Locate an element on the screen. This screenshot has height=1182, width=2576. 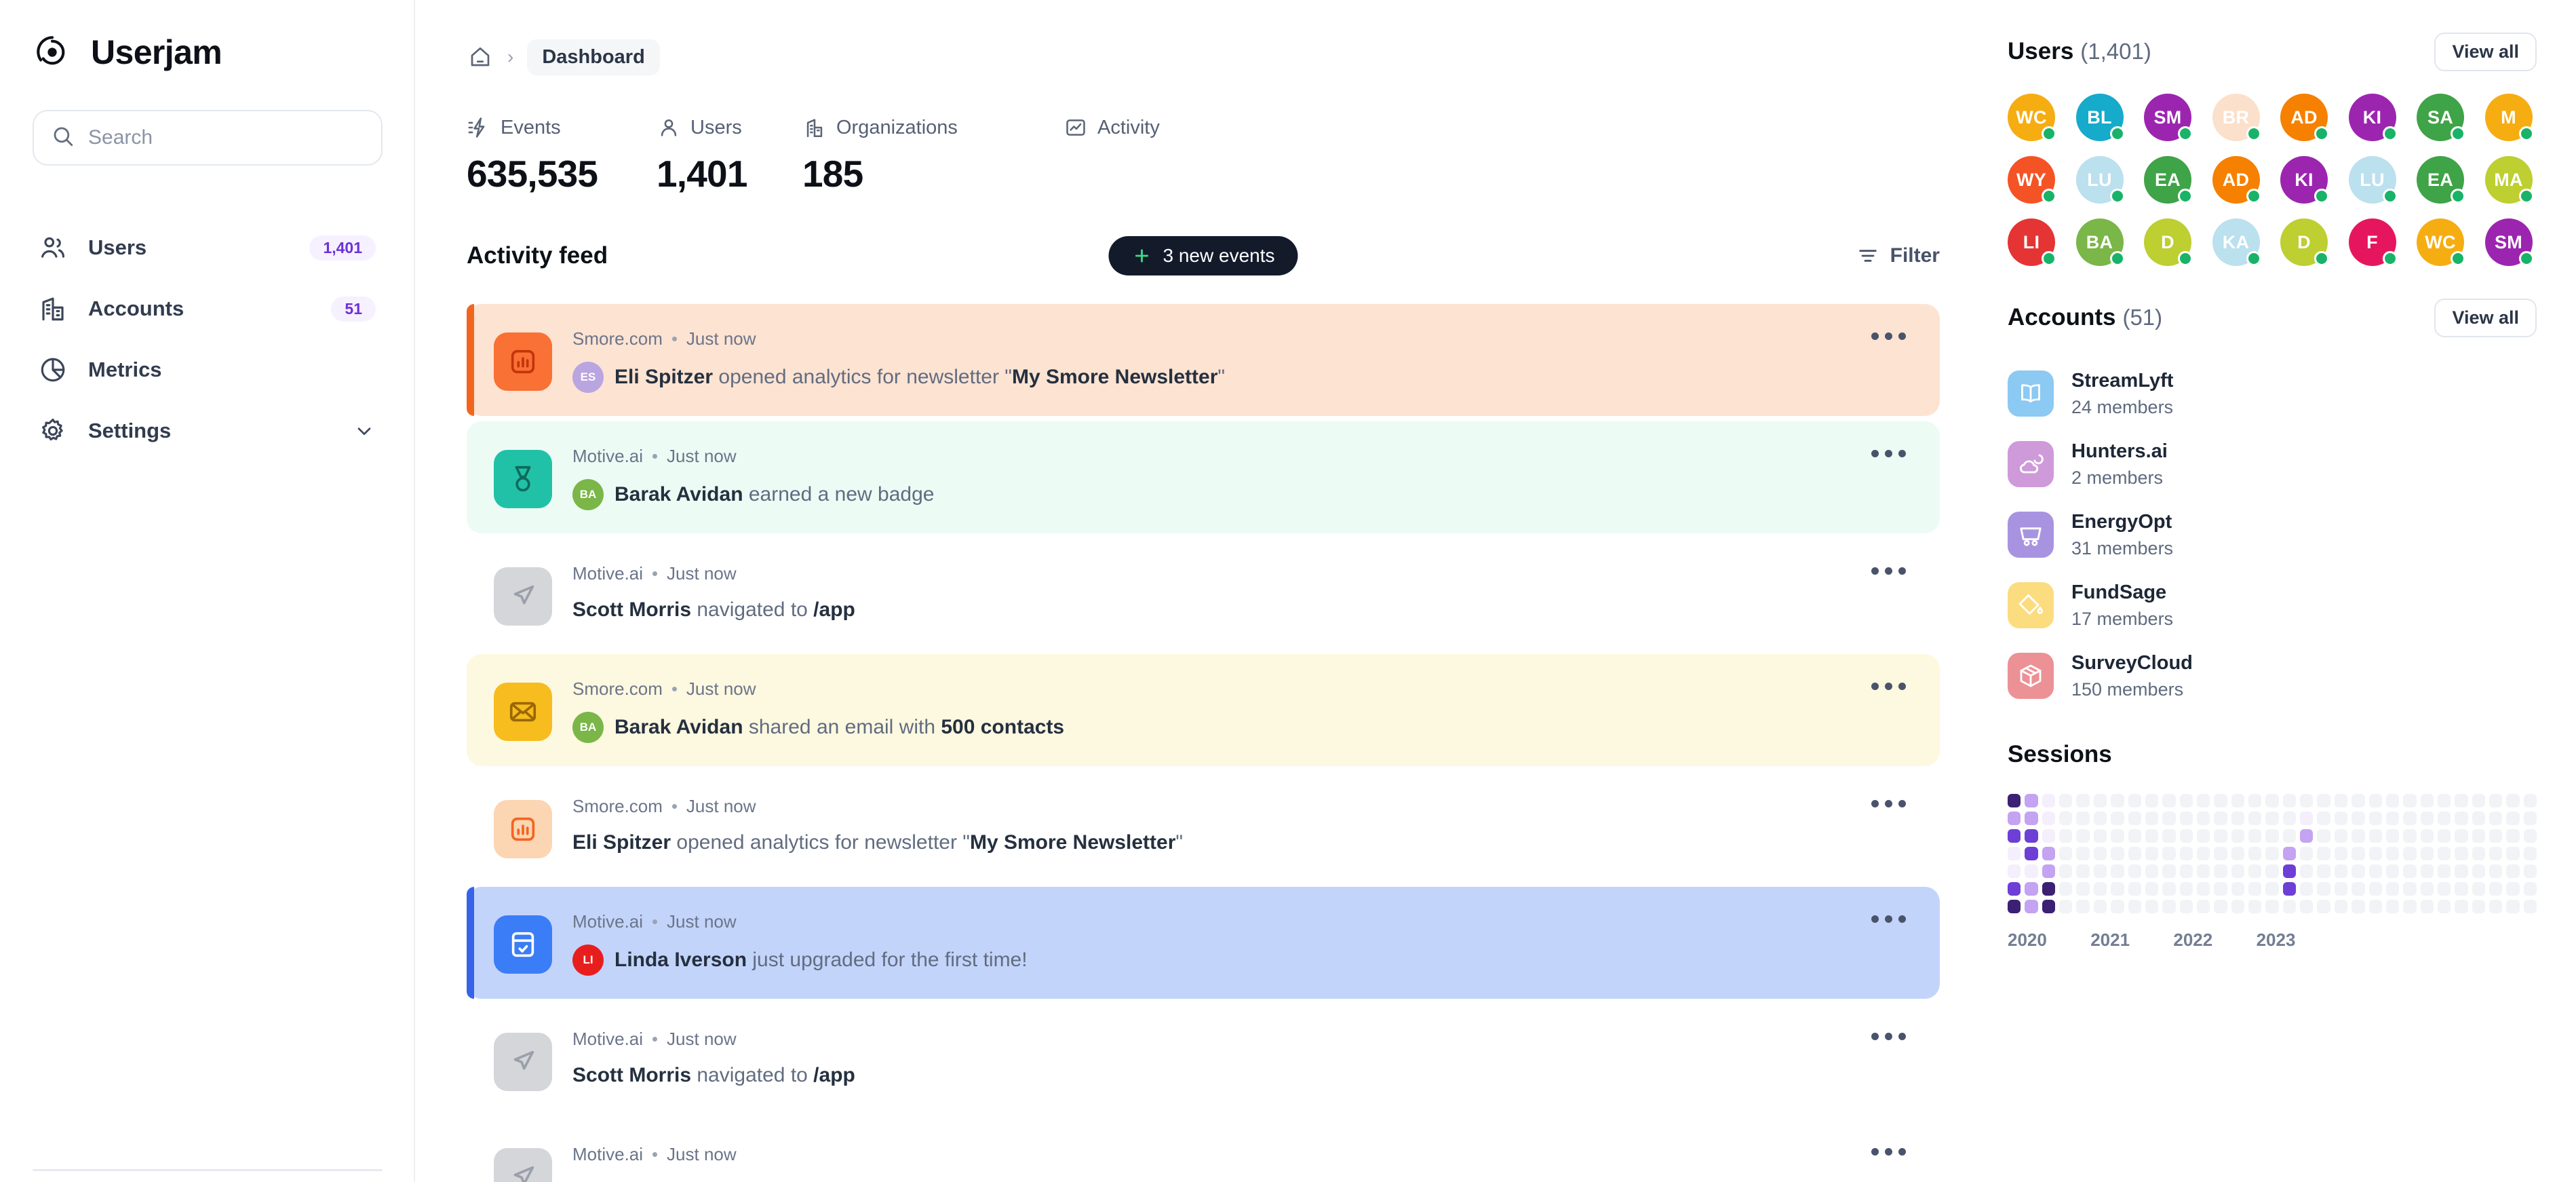
avatar: EA is located at coordinates (2168, 180).